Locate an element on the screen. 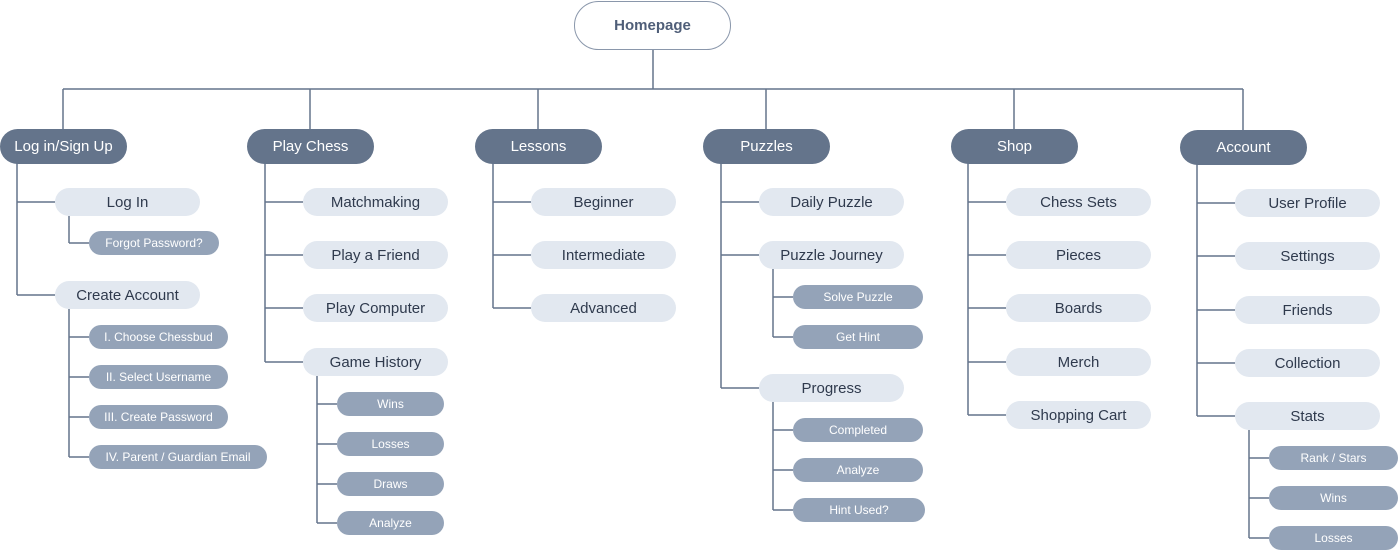 The height and width of the screenshot is (551, 1400). node-puzzles: Puzzles is located at coordinates (766, 146).